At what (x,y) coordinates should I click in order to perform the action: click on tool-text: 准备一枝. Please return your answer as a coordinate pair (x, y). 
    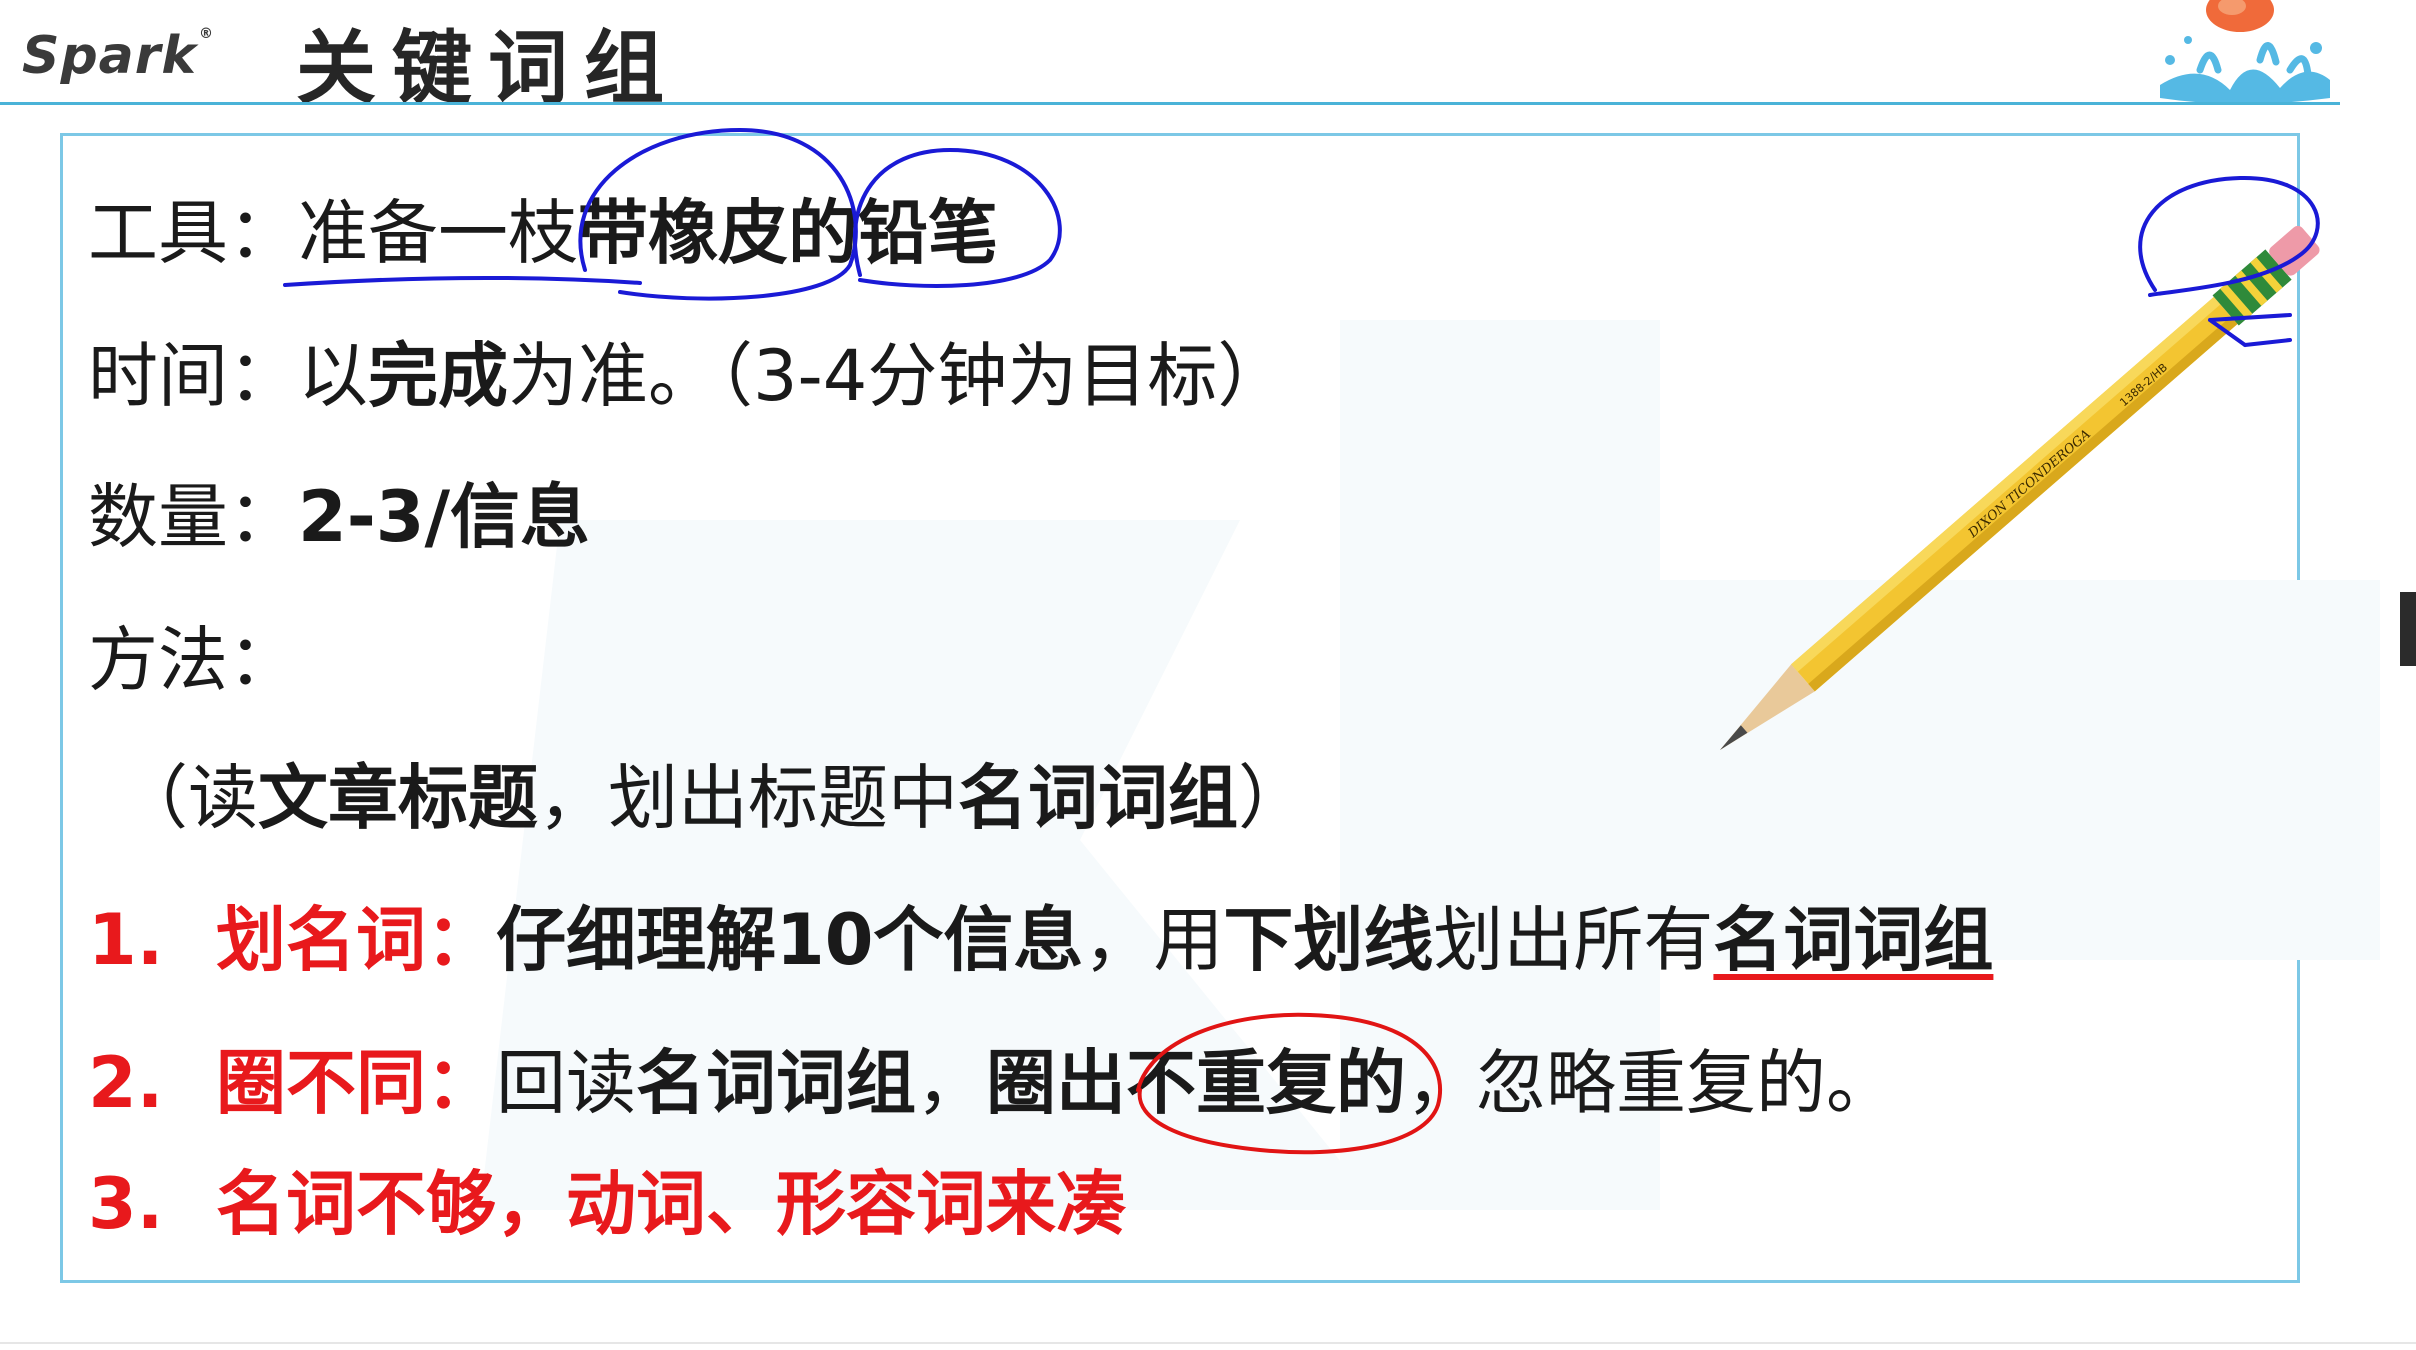
    Looking at the image, I should click on (438, 233).